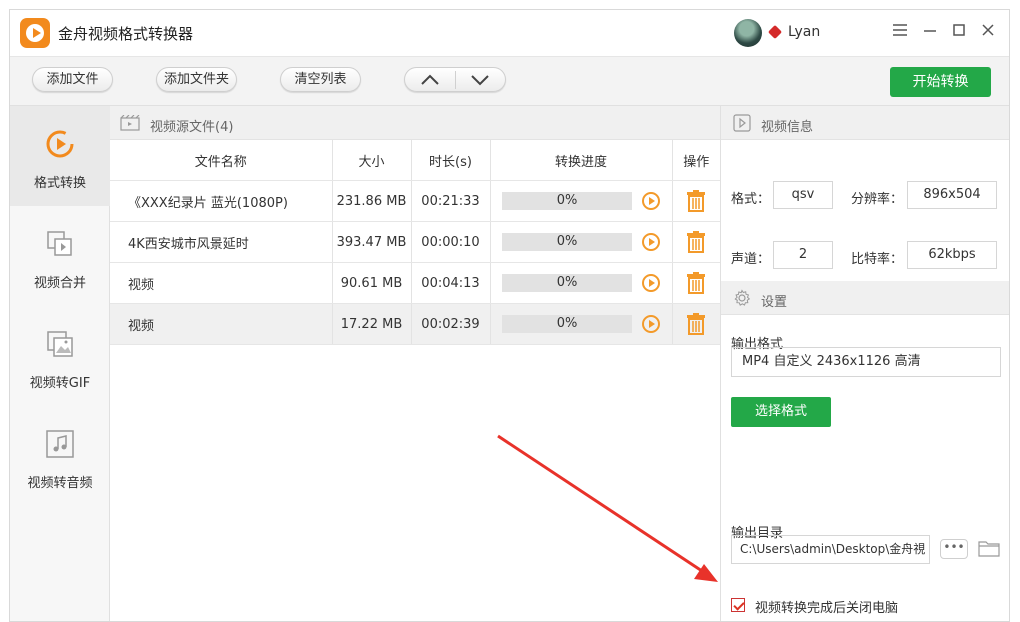 This screenshot has height=622, width=1020. What do you see at coordinates (60, 444) in the screenshot?
I see `music-note-icon` at bounding box center [60, 444].